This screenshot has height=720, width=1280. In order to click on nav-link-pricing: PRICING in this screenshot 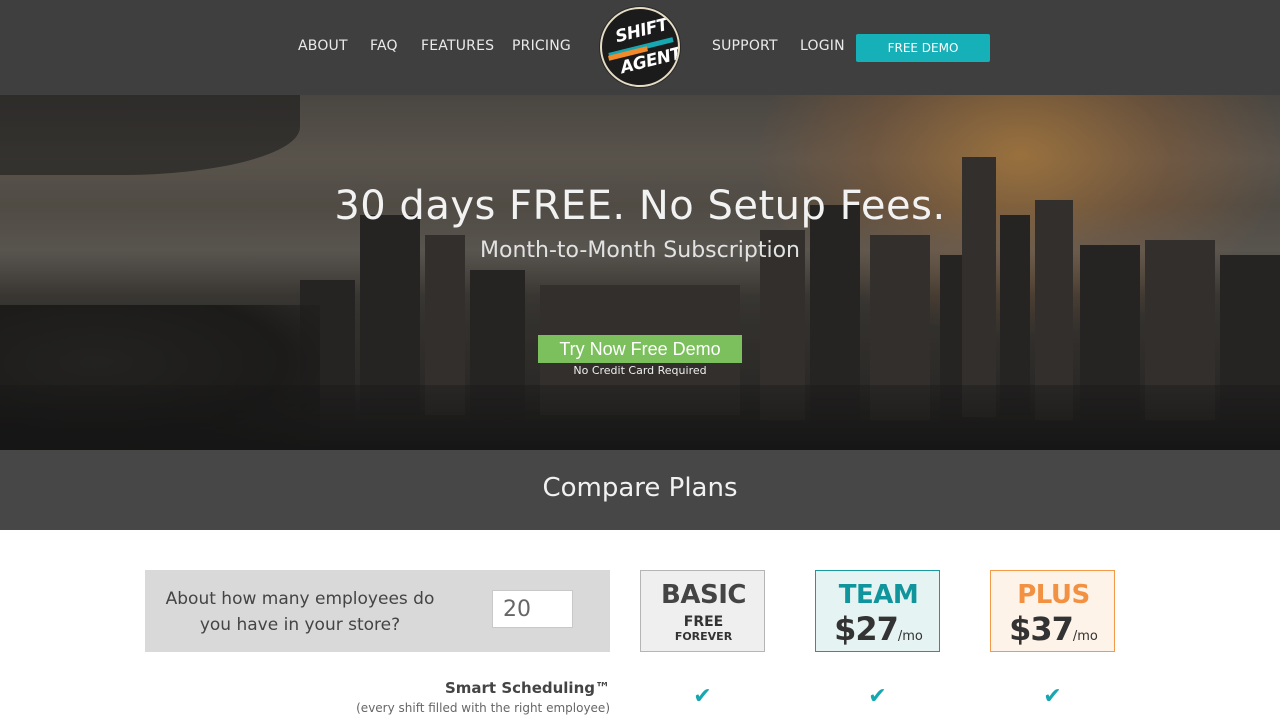, I will do `click(541, 46)`.